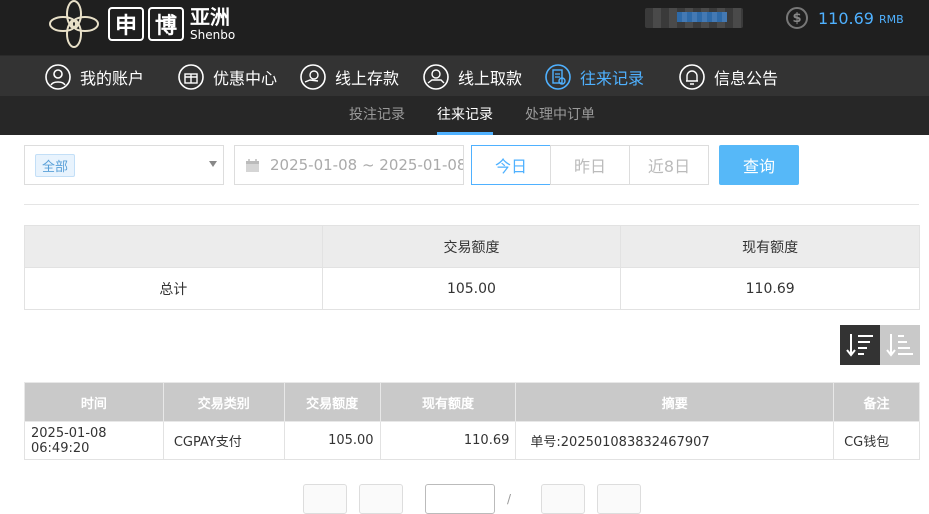  I want to click on date-range-input: 2025-01-08 ~ 2025-01-08, so click(349, 165).